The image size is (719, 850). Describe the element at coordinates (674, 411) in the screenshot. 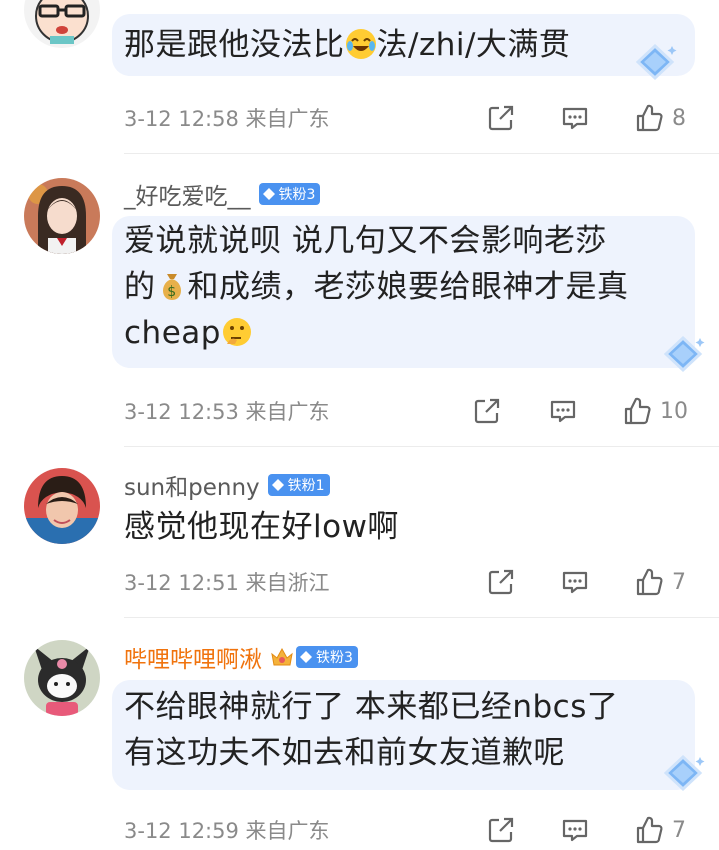

I see `like-count: 10` at that location.